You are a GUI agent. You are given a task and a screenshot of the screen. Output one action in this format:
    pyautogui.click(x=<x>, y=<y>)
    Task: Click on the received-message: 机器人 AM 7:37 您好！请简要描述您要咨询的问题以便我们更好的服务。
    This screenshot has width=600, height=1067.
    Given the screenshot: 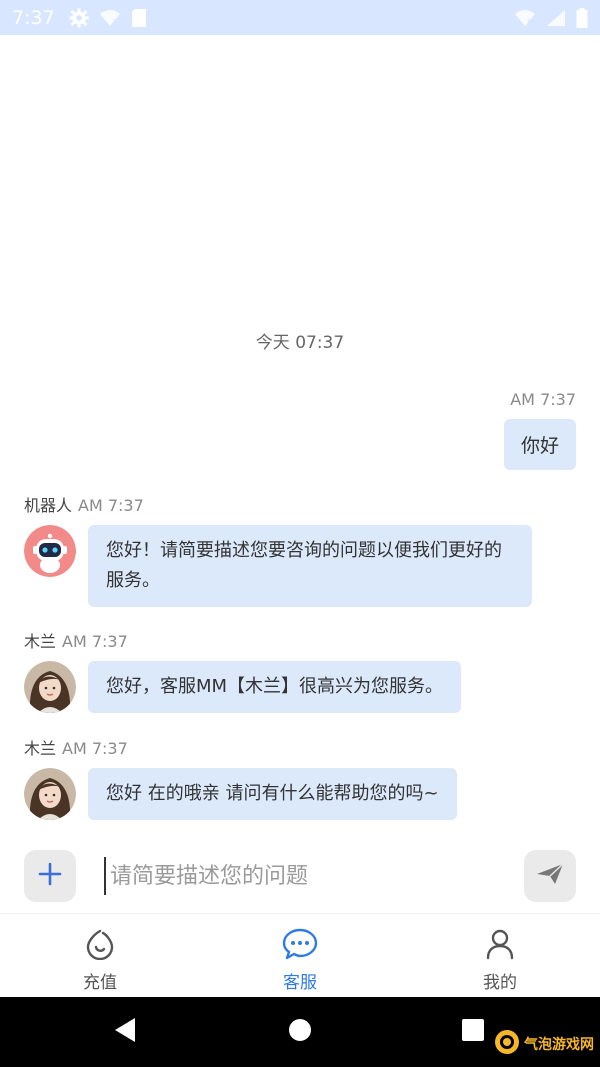 What is the action you would take?
    pyautogui.click(x=304, y=551)
    